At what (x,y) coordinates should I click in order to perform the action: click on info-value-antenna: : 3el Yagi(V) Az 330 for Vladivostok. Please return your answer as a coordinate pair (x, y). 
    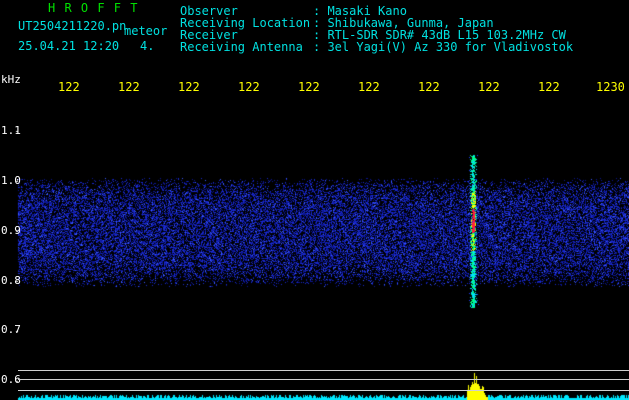
    Looking at the image, I should click on (443, 47).